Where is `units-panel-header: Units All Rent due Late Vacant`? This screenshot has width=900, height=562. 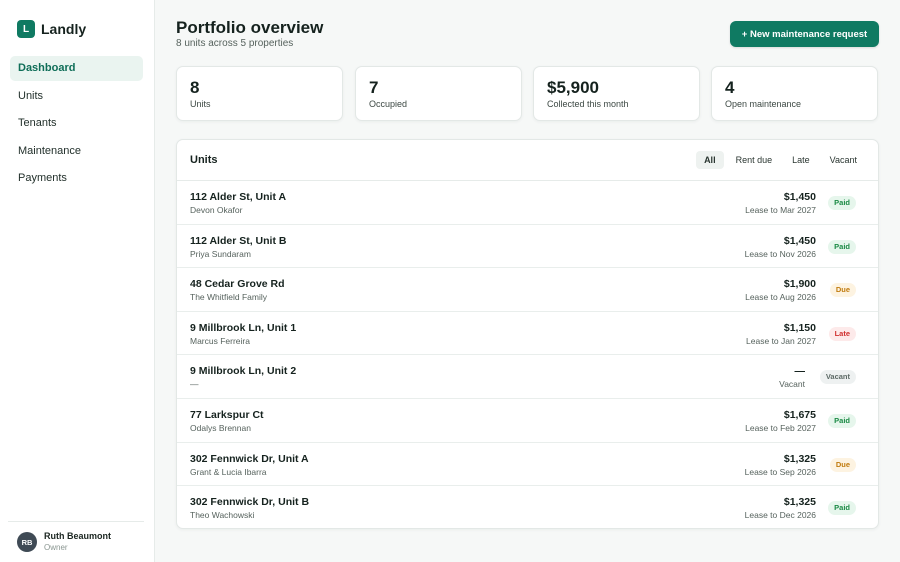 units-panel-header: Units All Rent due Late Vacant is located at coordinates (527, 160).